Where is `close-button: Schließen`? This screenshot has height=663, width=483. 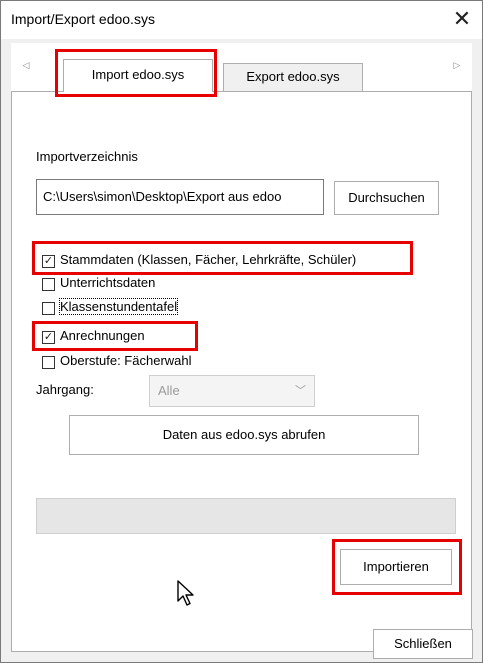 close-button: Schließen is located at coordinates (423, 644).